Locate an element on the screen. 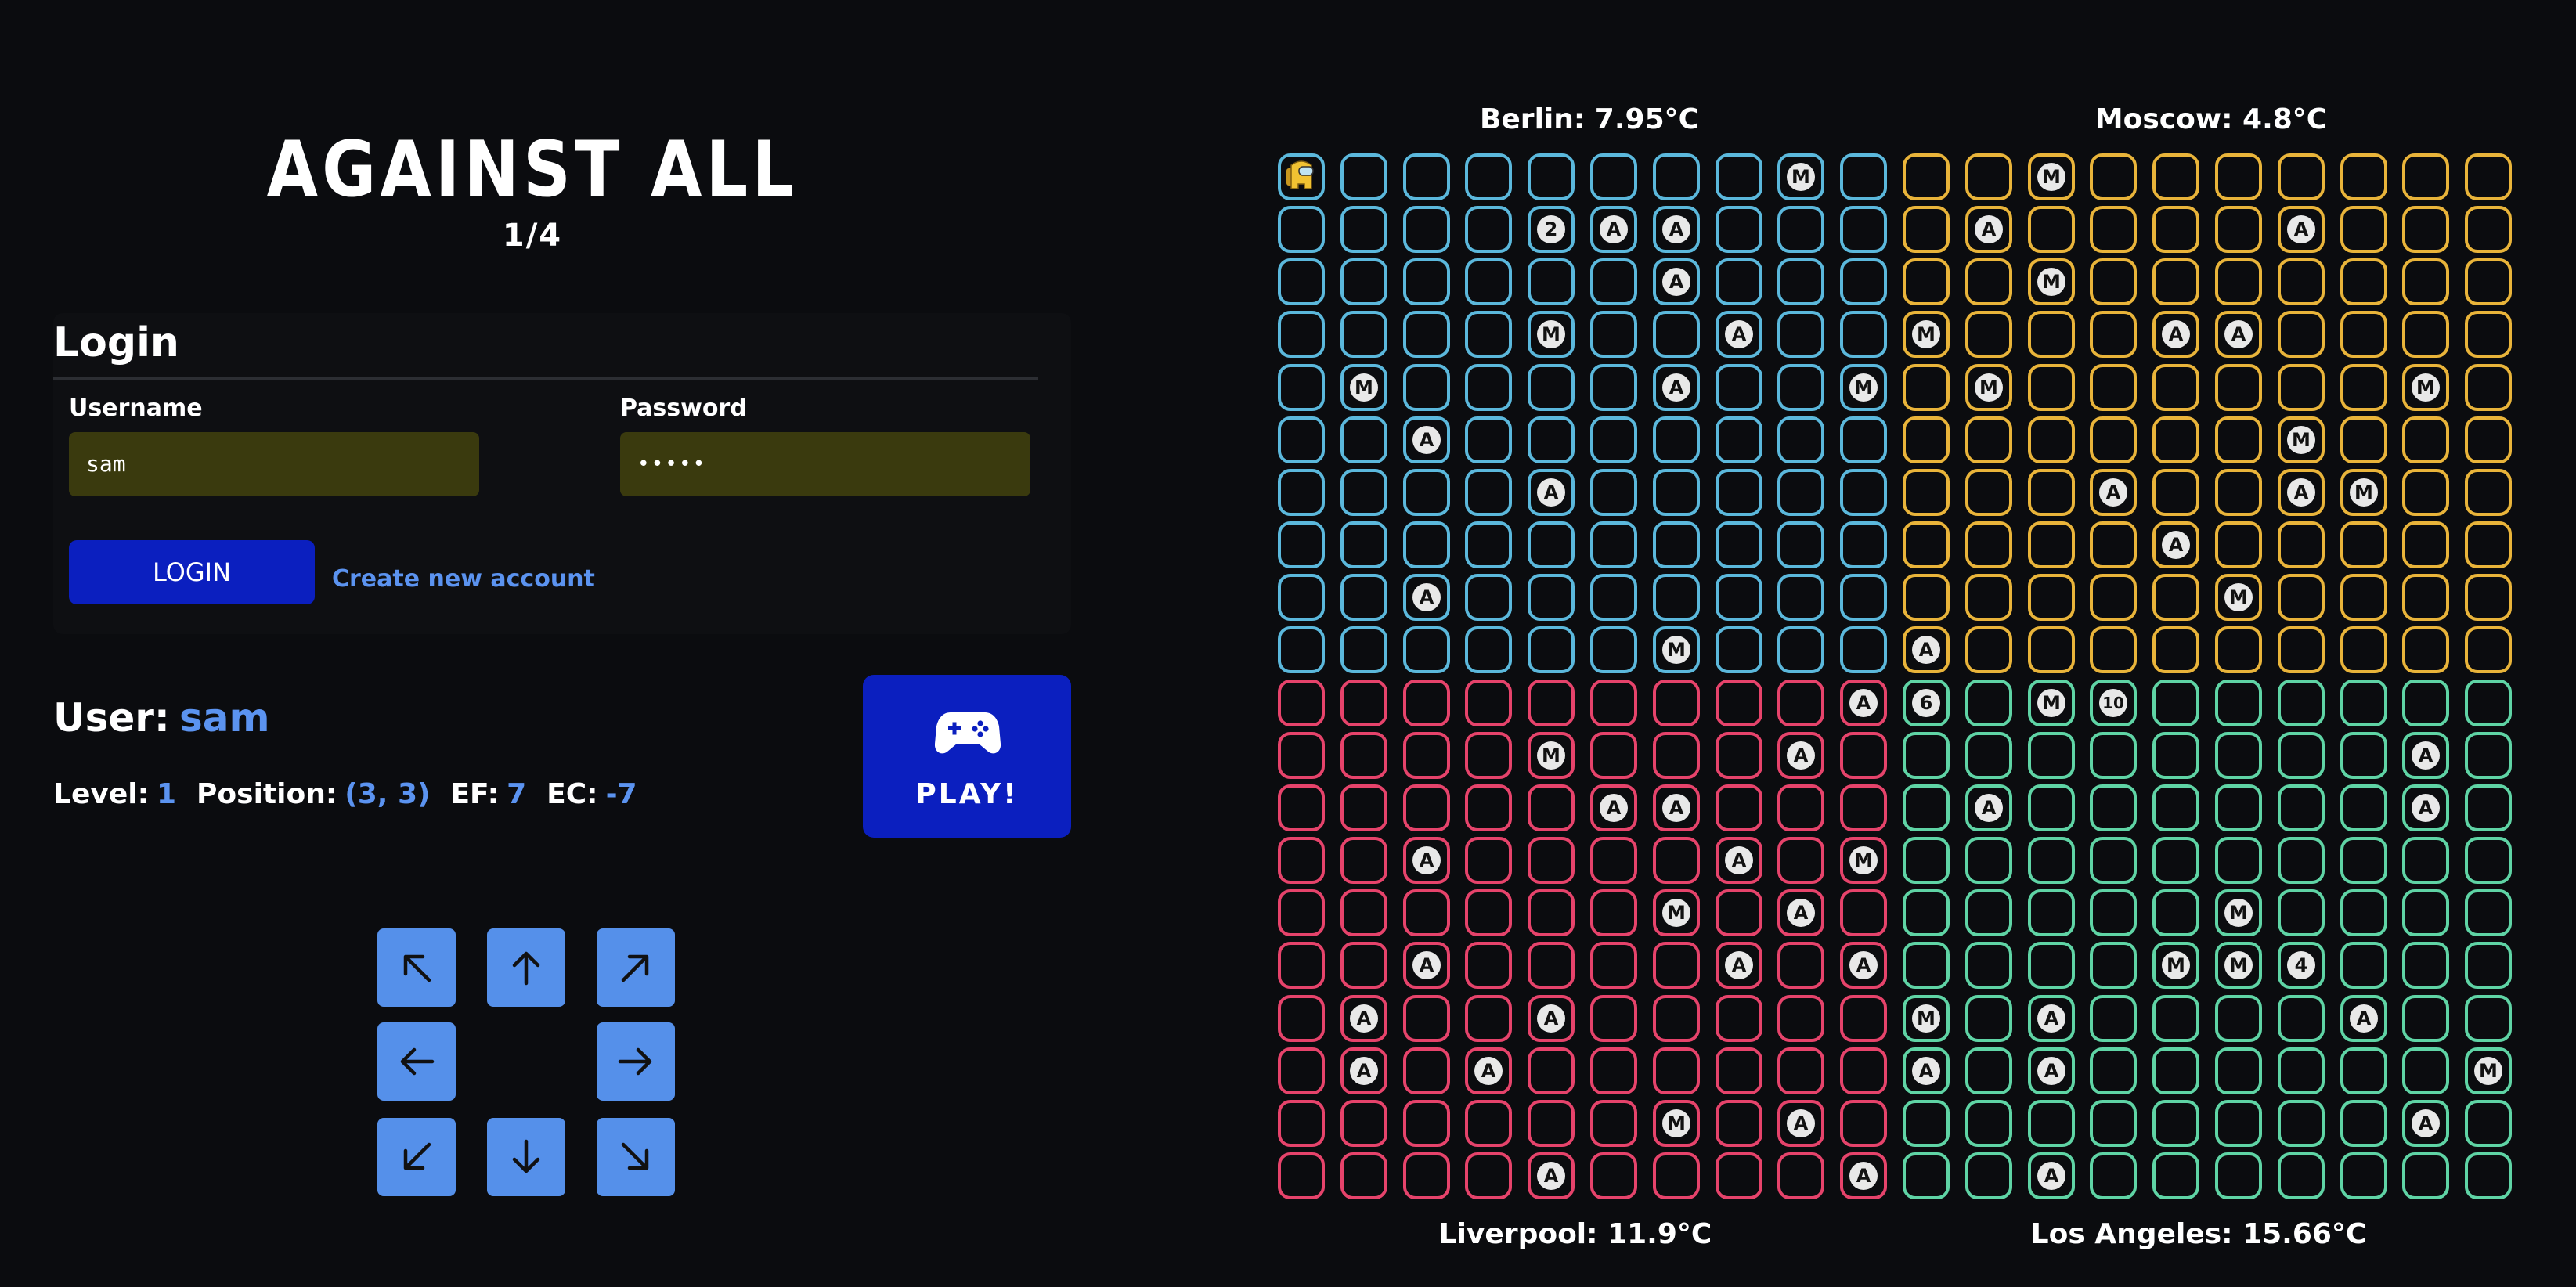 The height and width of the screenshot is (1287, 2576). move-left-button is located at coordinates (417, 1061).